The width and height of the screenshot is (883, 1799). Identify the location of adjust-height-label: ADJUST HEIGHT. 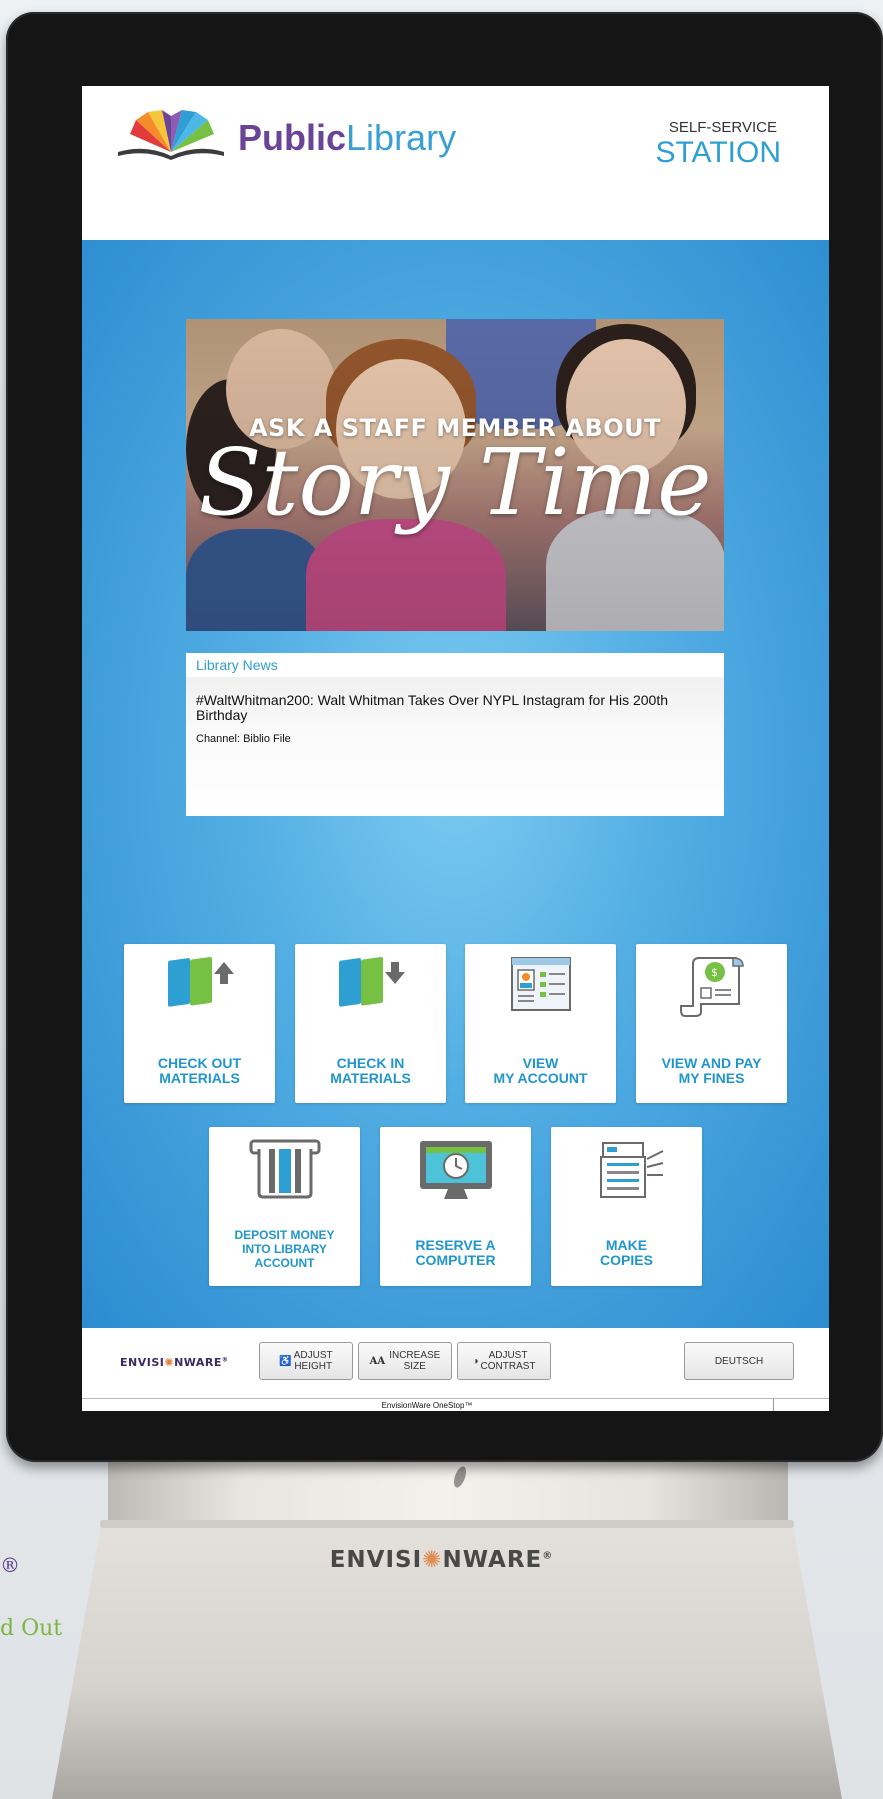
(313, 1361).